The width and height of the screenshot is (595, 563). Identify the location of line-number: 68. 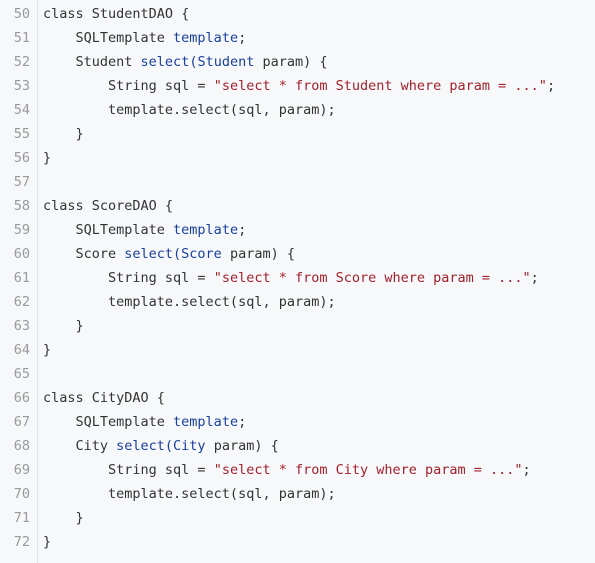
(21, 446).